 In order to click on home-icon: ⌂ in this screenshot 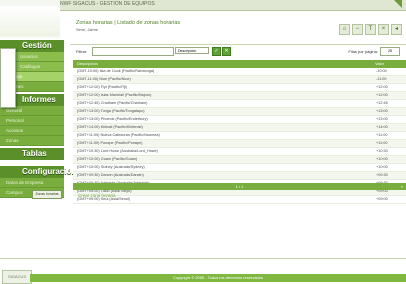, I will do `click(344, 29)`.